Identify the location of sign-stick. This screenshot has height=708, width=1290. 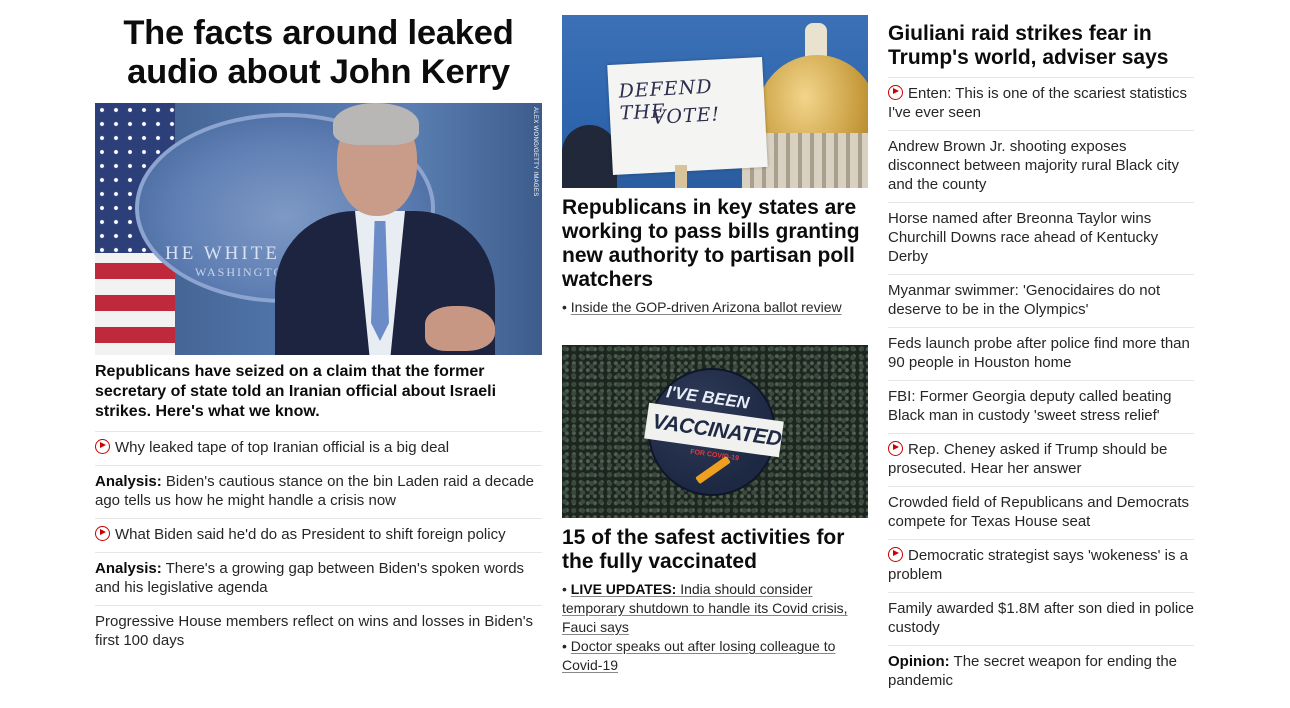
(681, 176).